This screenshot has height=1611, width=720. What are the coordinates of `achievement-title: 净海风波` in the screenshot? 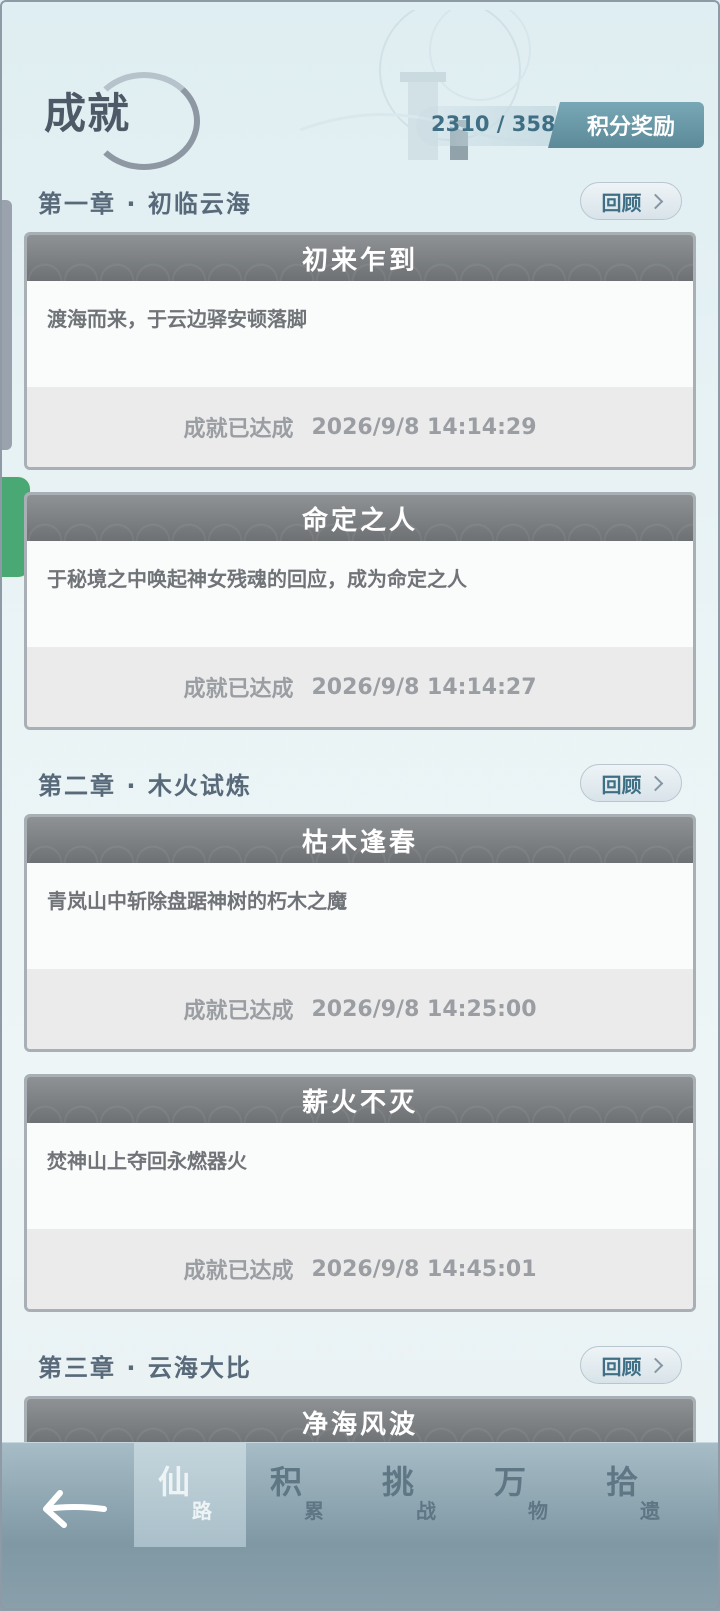 It's located at (359, 1424).